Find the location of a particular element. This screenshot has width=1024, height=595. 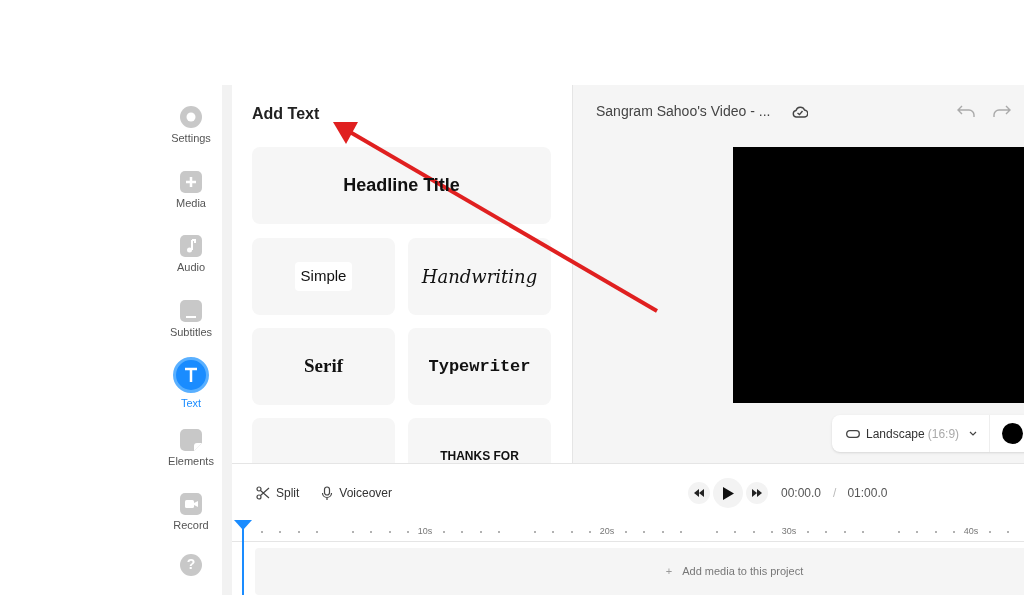

redo-icon is located at coordinates (1002, 111).